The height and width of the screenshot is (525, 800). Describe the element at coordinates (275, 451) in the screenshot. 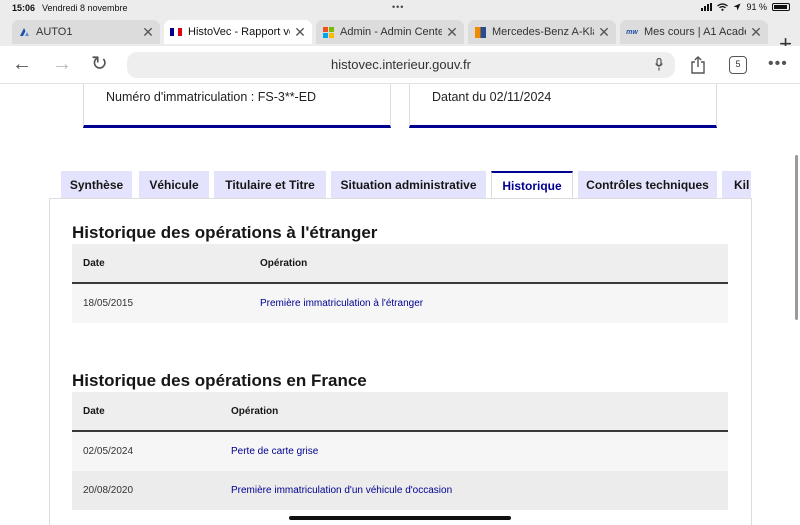

I see `row-operation: Perte de carte grise` at that location.